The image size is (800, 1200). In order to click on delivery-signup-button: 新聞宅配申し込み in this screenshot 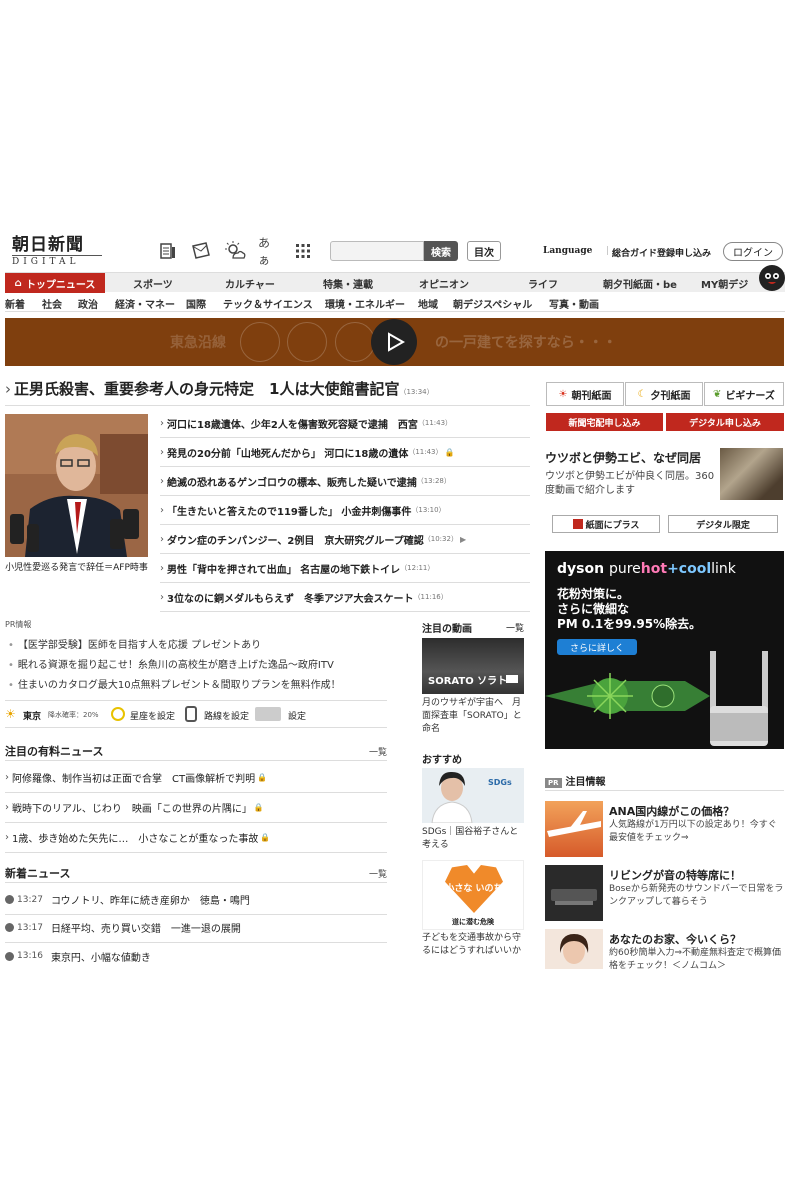, I will do `click(604, 422)`.